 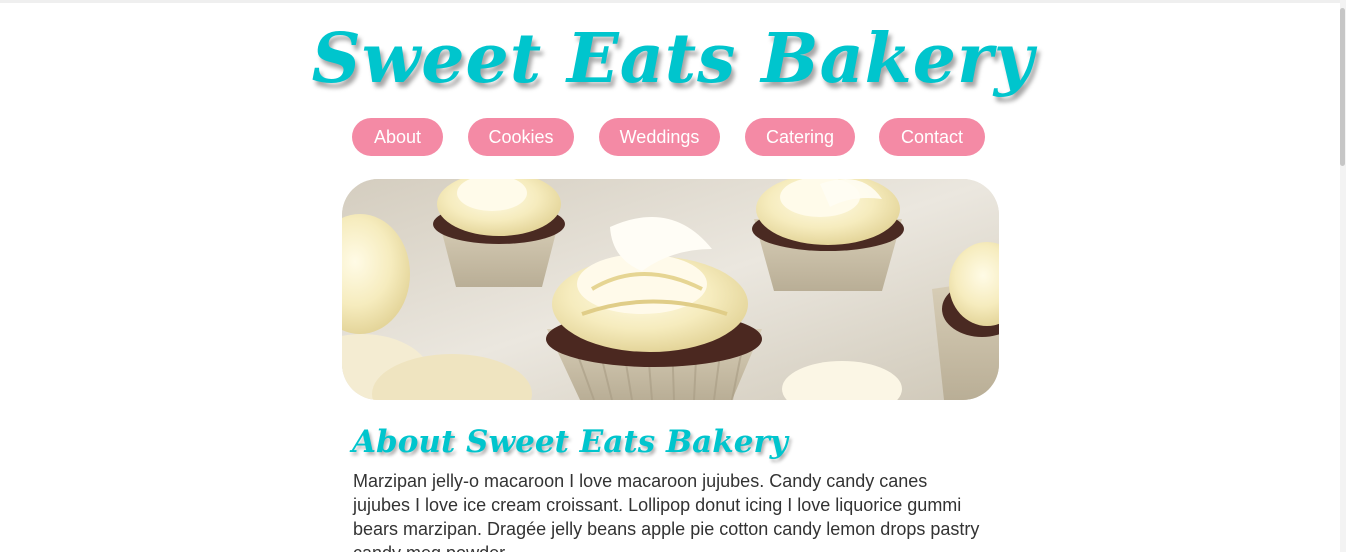 I want to click on nav-contact-button: Contact, so click(x=932, y=137).